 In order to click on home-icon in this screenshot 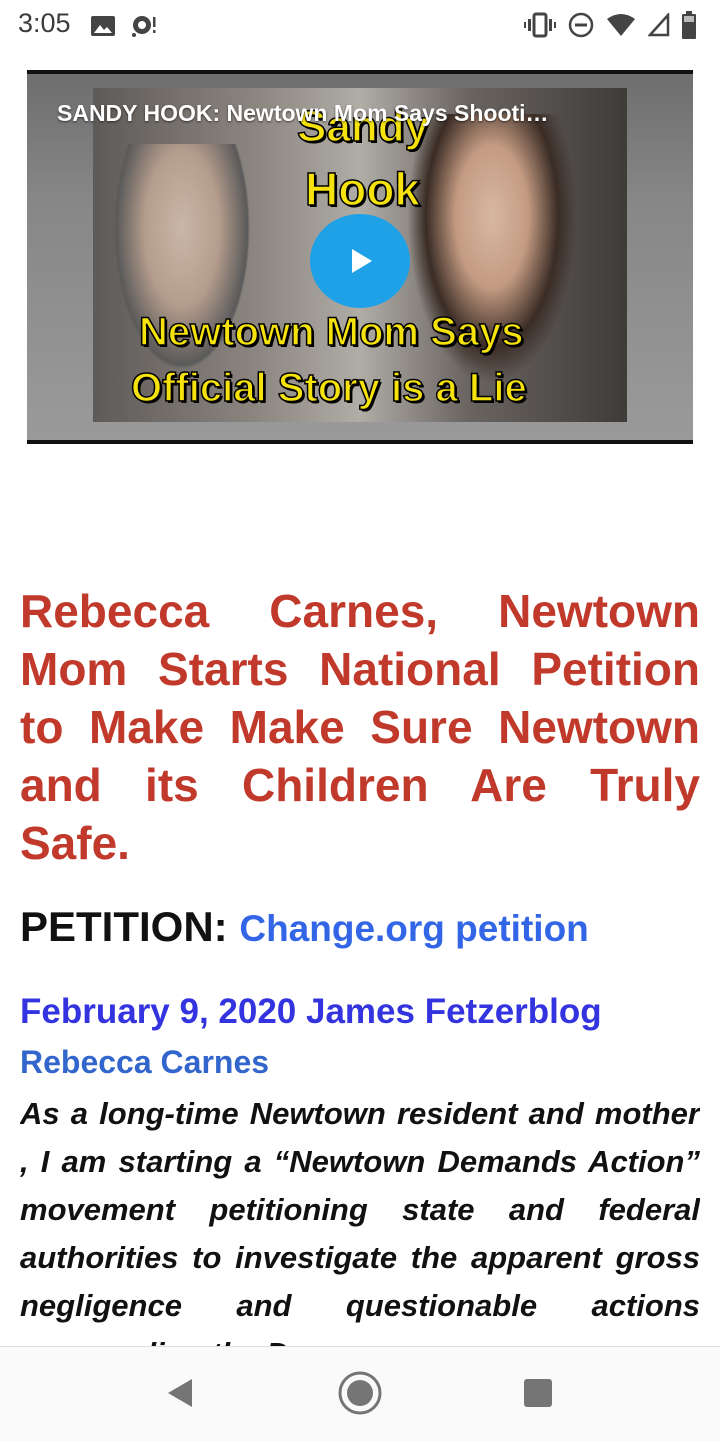, I will do `click(360, 1393)`.